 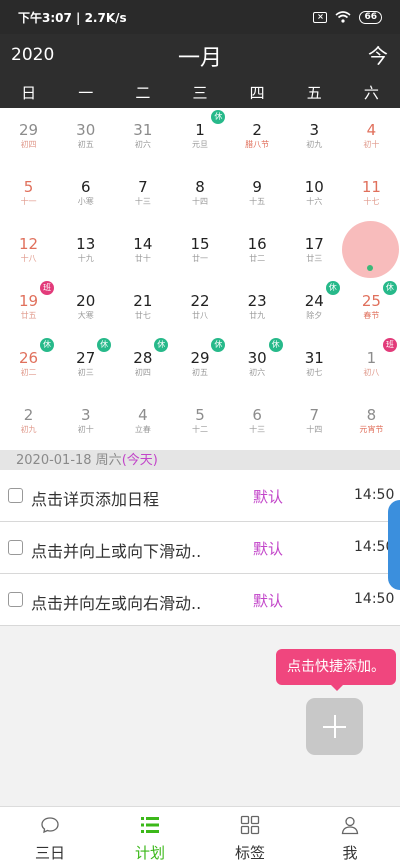 I want to click on month-title: 一月, so click(x=200, y=56).